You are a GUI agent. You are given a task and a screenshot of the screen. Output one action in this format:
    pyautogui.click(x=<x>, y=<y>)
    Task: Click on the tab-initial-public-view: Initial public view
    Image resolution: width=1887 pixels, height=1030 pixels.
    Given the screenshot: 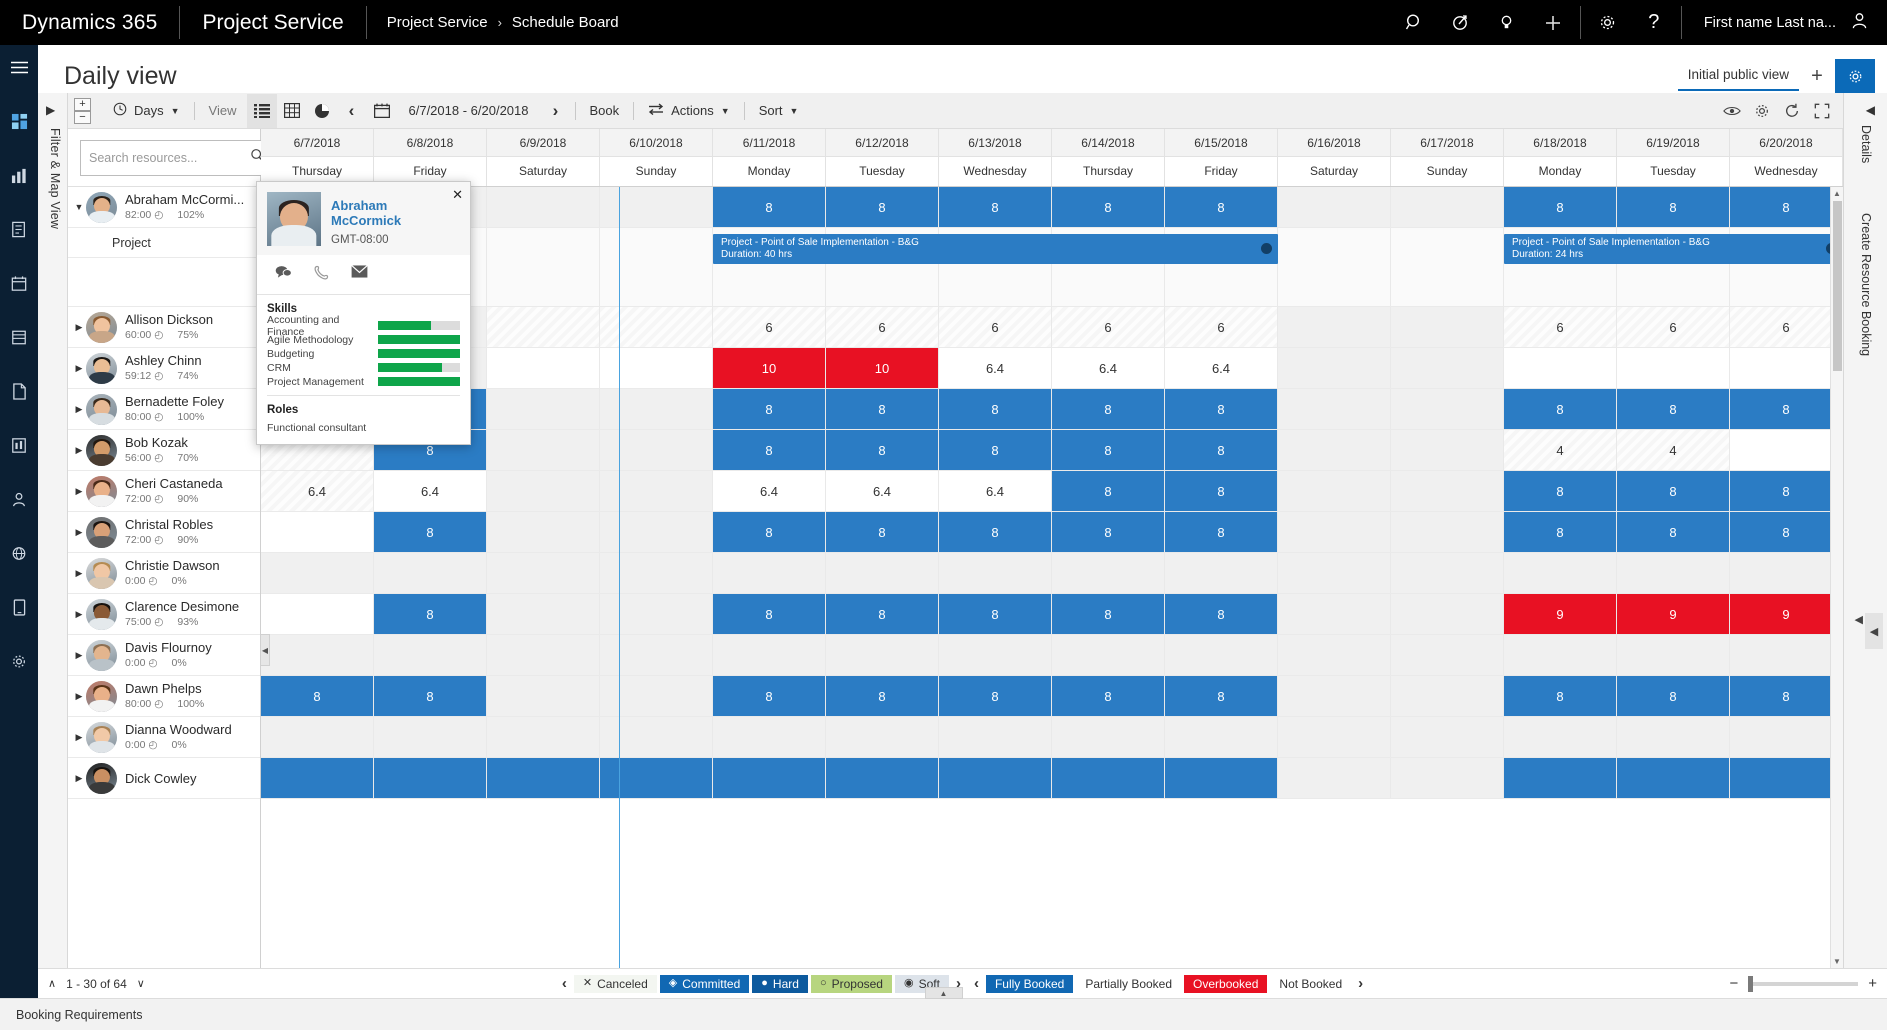 What is the action you would take?
    pyautogui.click(x=1738, y=76)
    